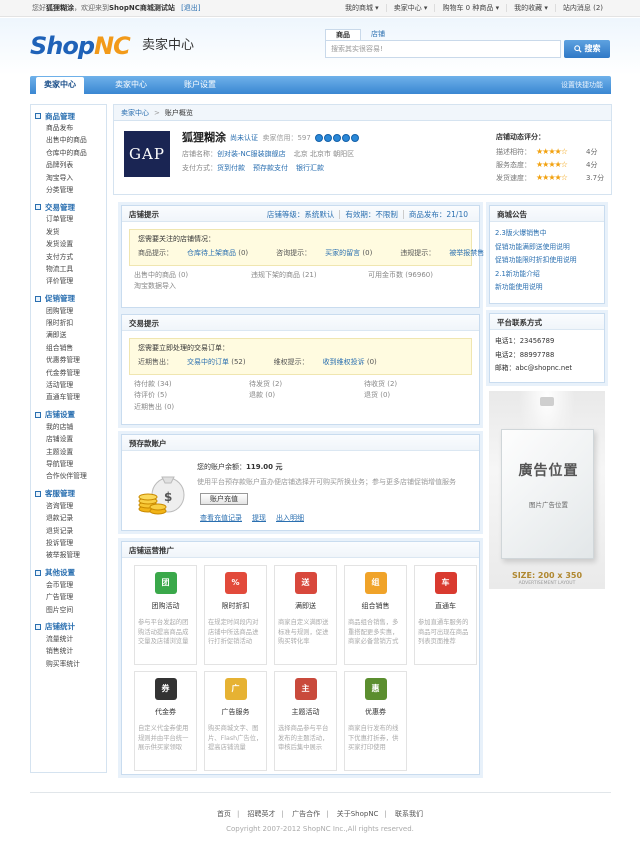 The image size is (640, 854). Describe the element at coordinates (68, 165) in the screenshot. I see `sidebar-item: 品牌列表` at that location.